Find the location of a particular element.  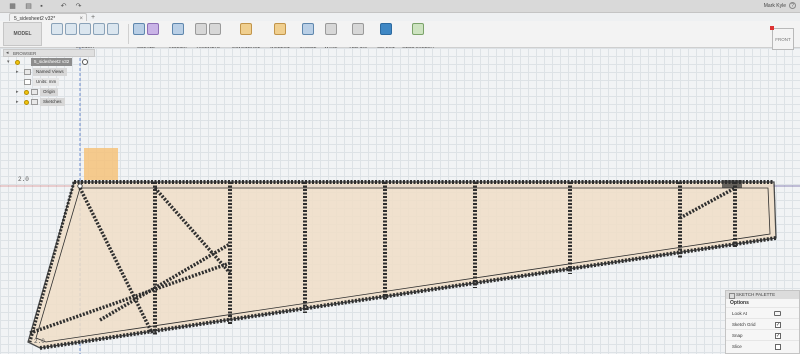

tree-item-label: Named Views is located at coordinates (50, 72).